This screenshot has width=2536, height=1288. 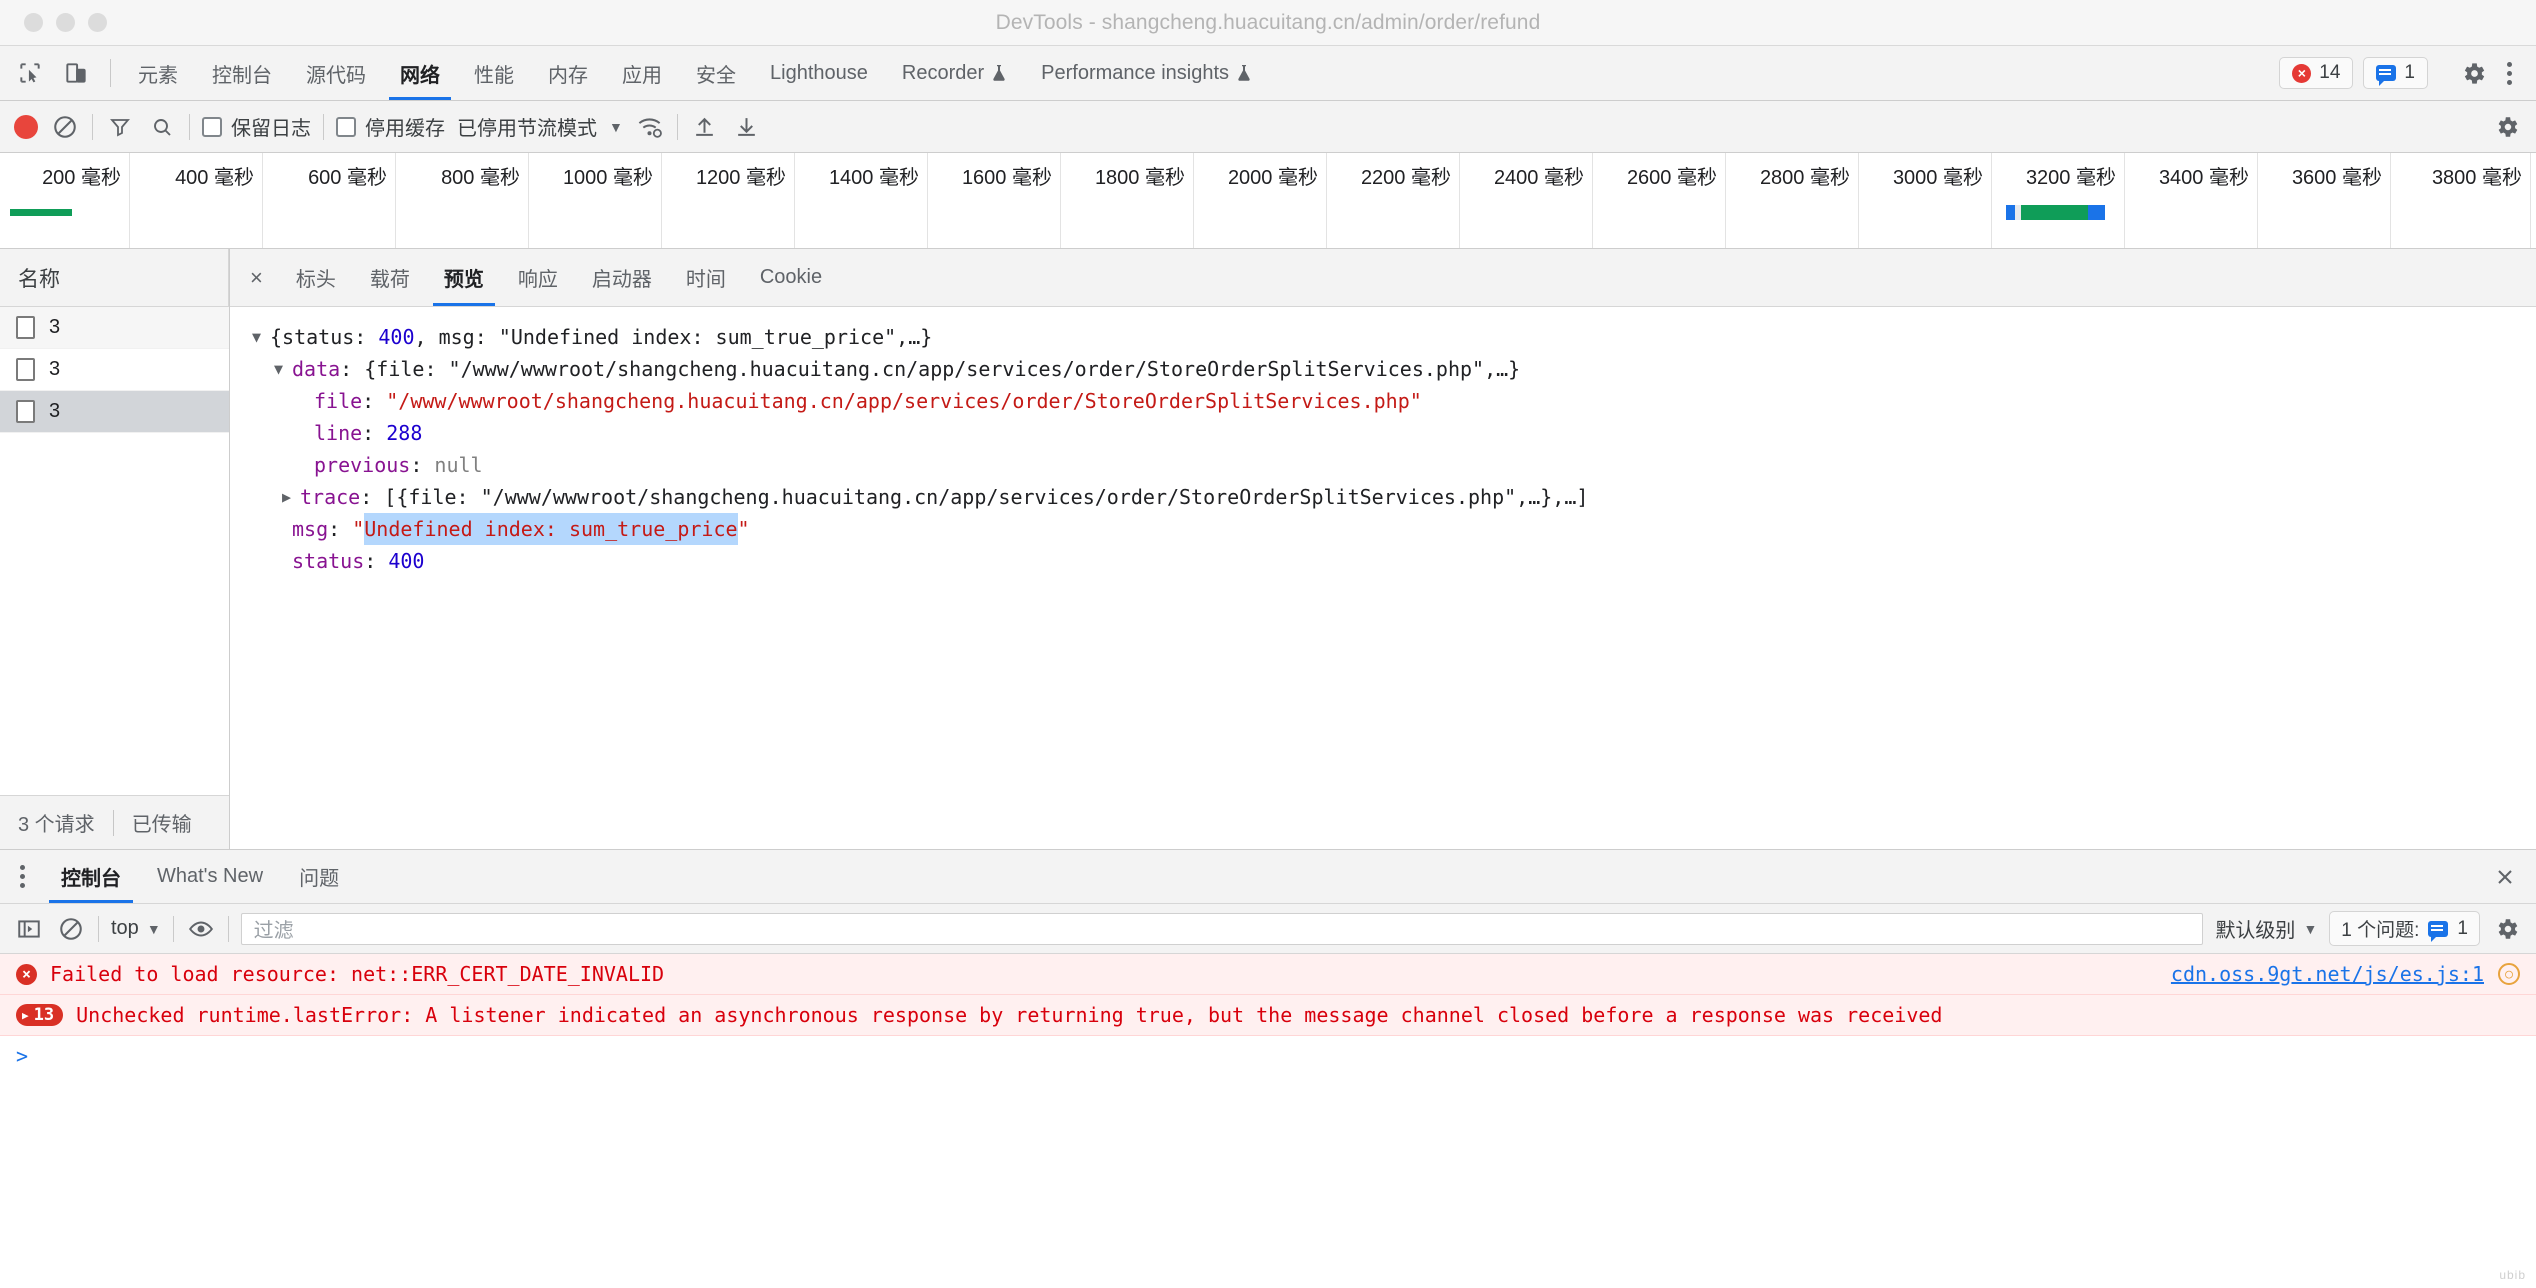 I want to click on network-toolbar-right, so click(x=2507, y=127).